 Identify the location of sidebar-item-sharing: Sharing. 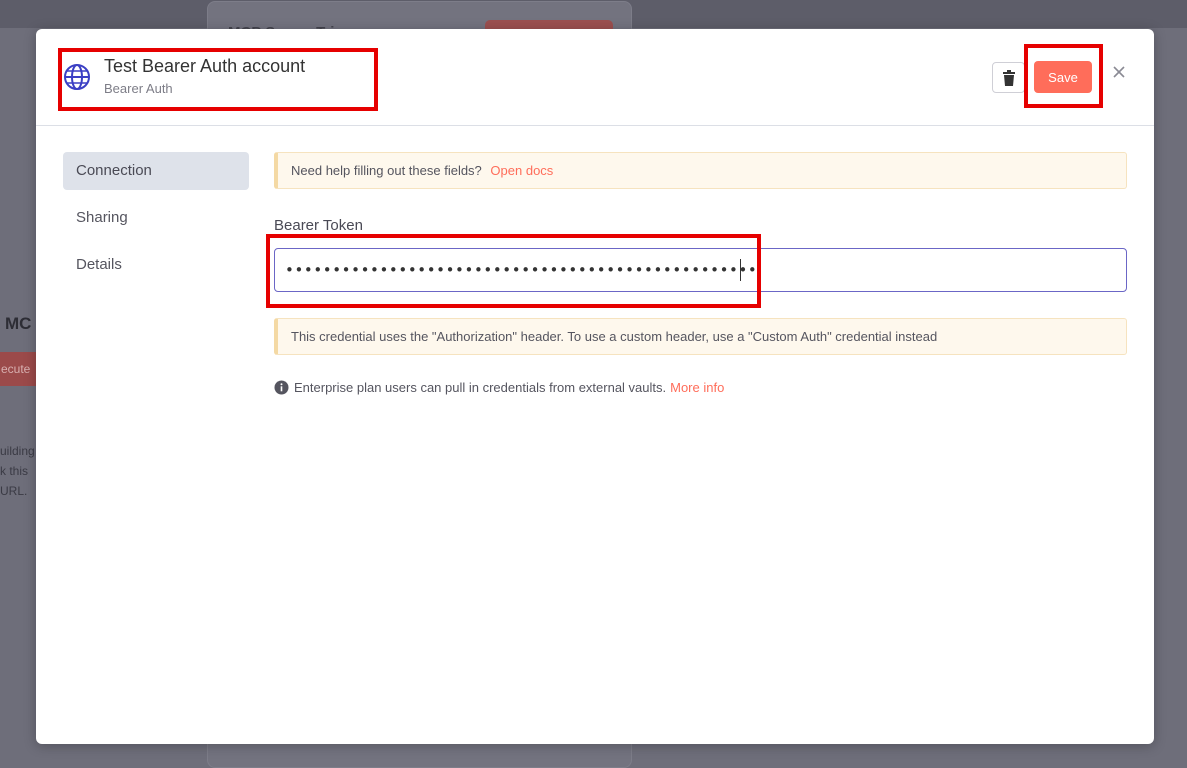
(156, 218).